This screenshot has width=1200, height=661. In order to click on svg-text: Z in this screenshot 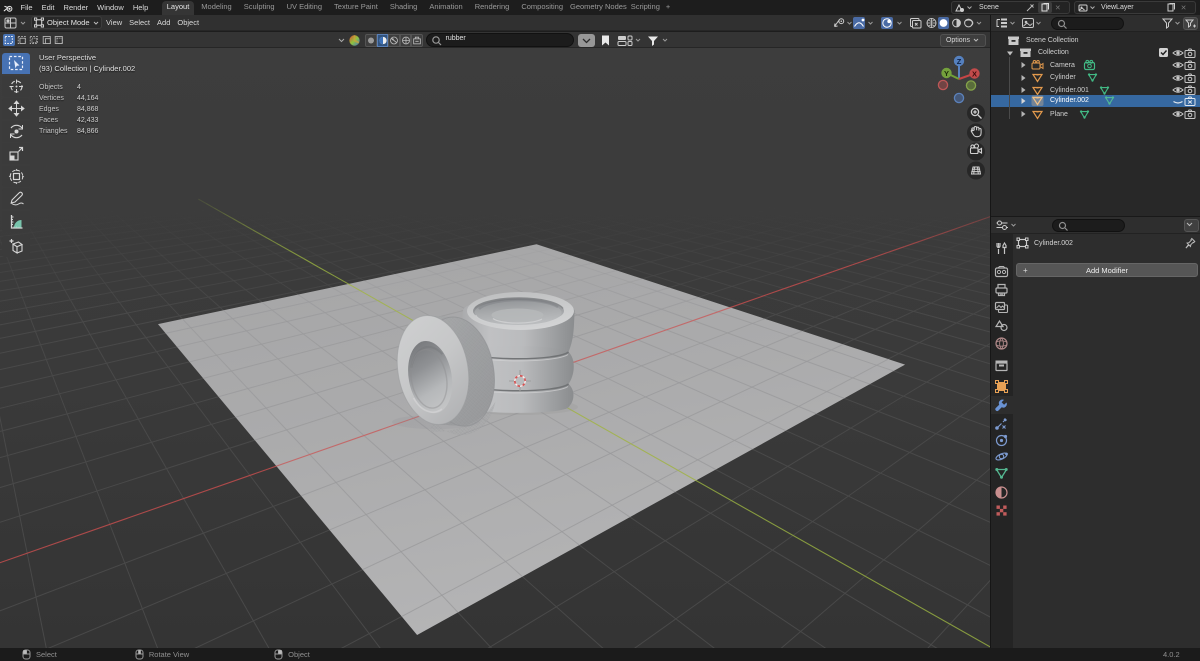, I will do `click(959, 61)`.